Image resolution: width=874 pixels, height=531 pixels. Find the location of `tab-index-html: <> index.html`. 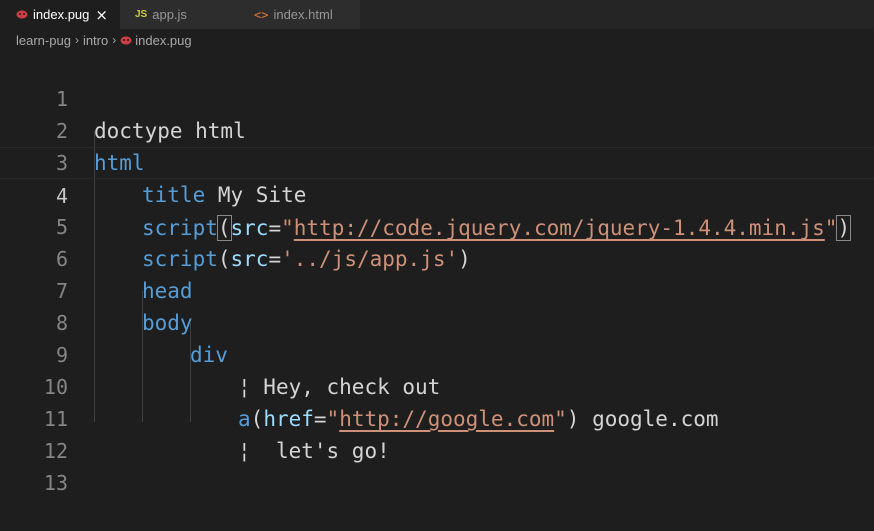

tab-index-html: <> index.html is located at coordinates (300, 14).